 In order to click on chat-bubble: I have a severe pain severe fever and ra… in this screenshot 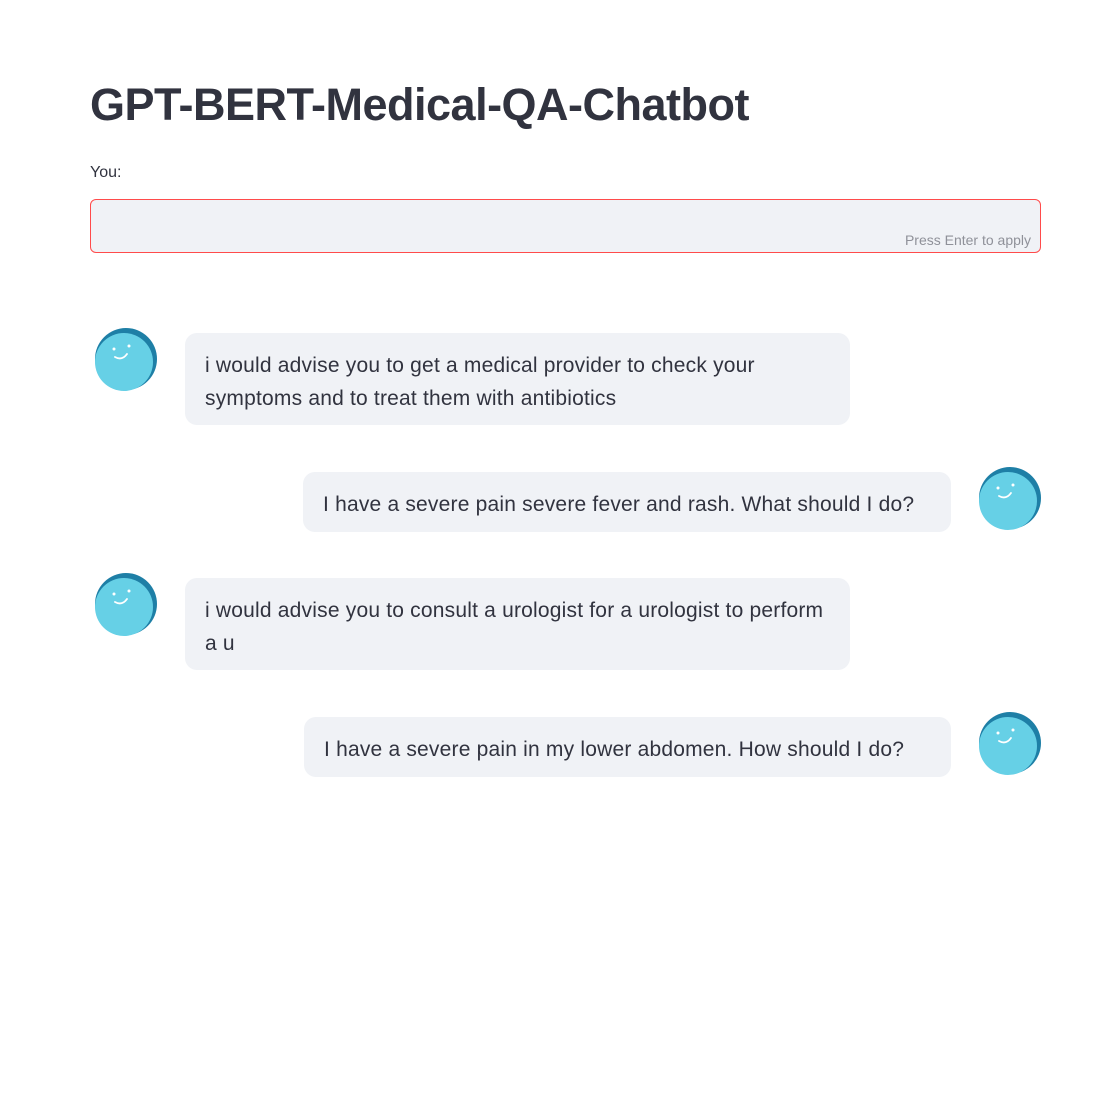, I will do `click(627, 502)`.